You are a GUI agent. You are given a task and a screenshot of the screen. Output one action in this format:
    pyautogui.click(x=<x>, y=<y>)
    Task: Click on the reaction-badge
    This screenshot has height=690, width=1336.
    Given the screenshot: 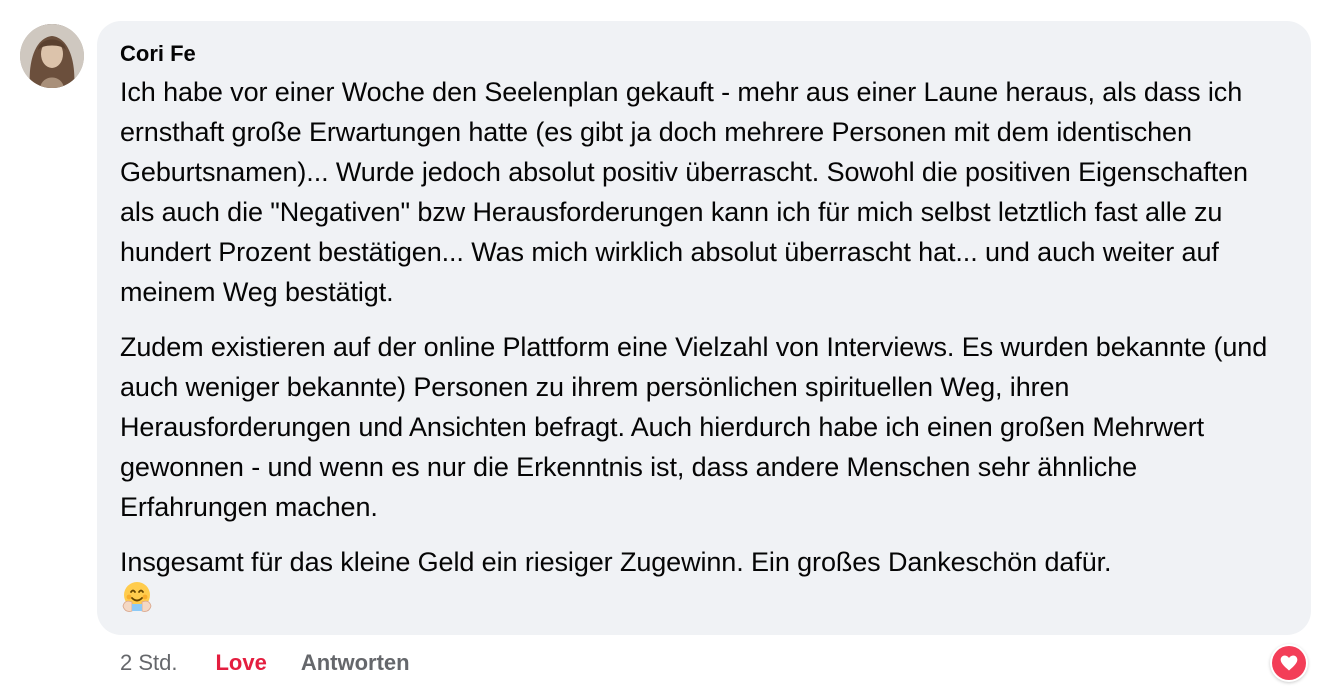 What is the action you would take?
    pyautogui.click(x=1289, y=663)
    